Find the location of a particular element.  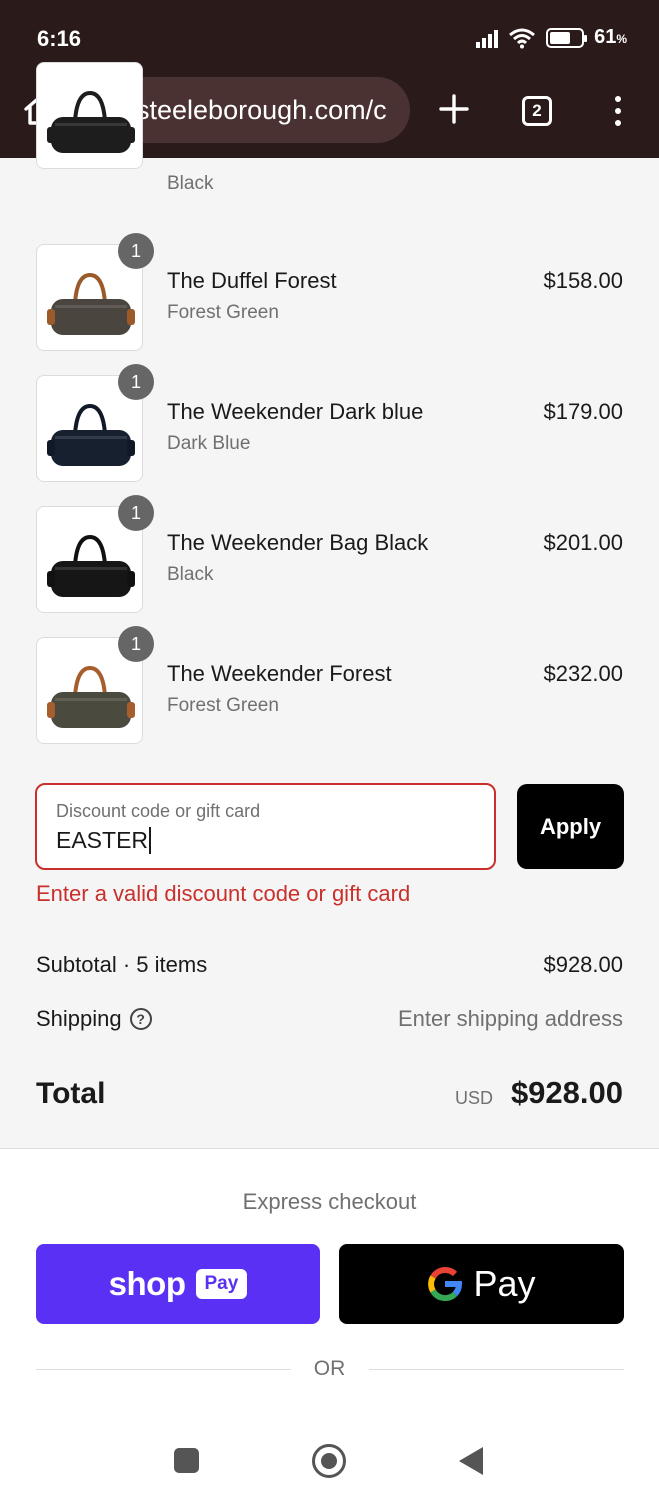

subtotal-label: Subtotal · 5 items is located at coordinates (122, 964).